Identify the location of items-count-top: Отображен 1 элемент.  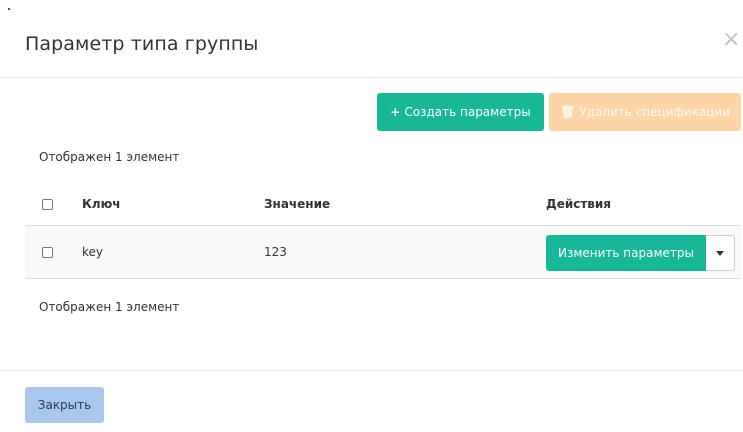
(109, 157).